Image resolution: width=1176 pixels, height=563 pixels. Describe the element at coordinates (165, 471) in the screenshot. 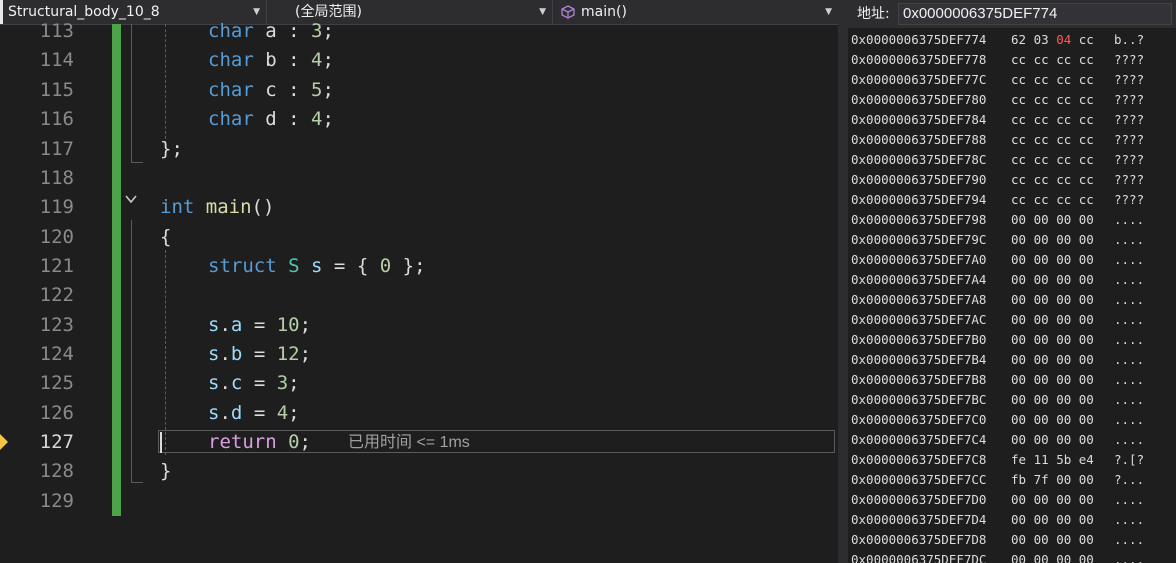

I see `code-line-128: }` at that location.